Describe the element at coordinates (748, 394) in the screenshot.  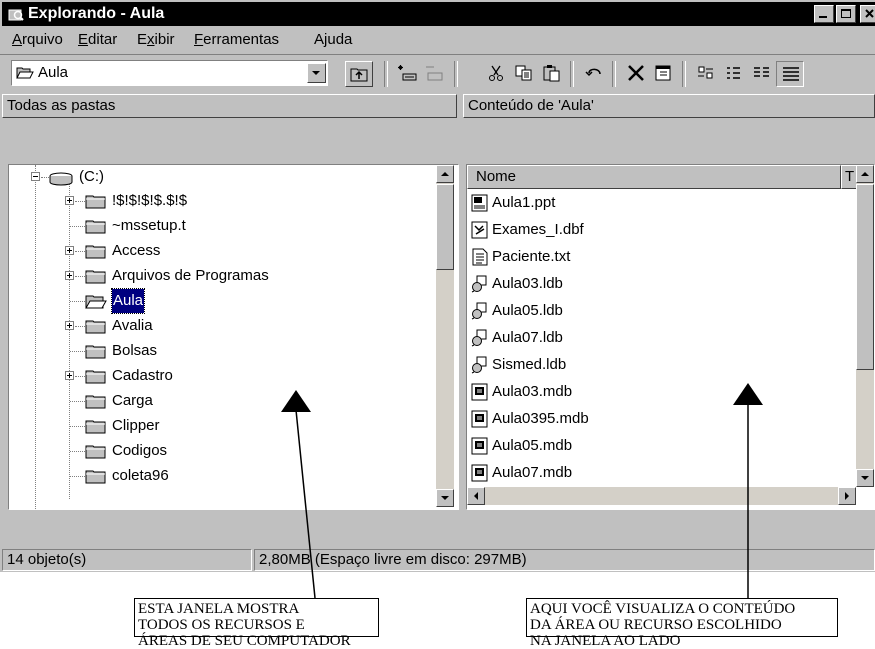
I see `right-arrowhead` at that location.